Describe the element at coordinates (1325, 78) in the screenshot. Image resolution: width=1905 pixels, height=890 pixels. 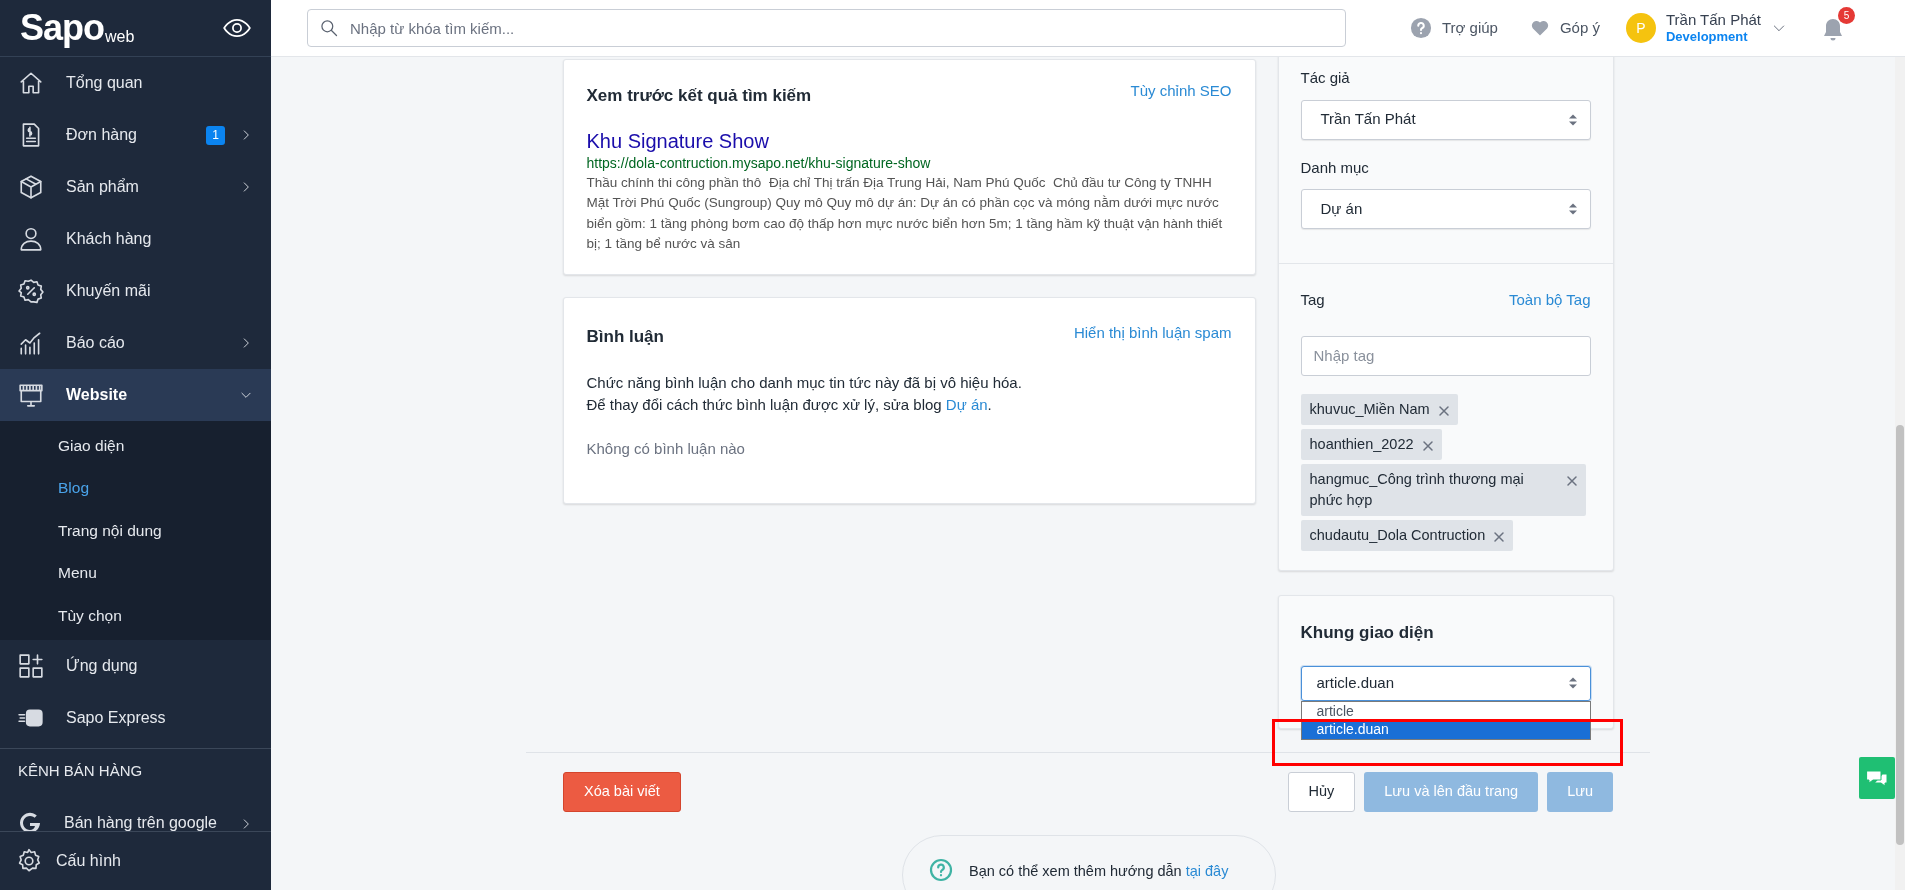
I see `field-label: Tác giả` at that location.